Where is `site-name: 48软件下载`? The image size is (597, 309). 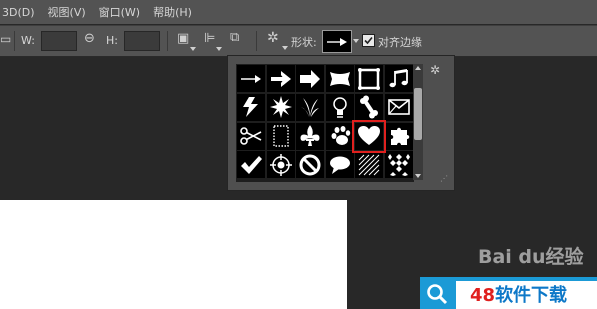 site-name: 48软件下载 is located at coordinates (518, 294).